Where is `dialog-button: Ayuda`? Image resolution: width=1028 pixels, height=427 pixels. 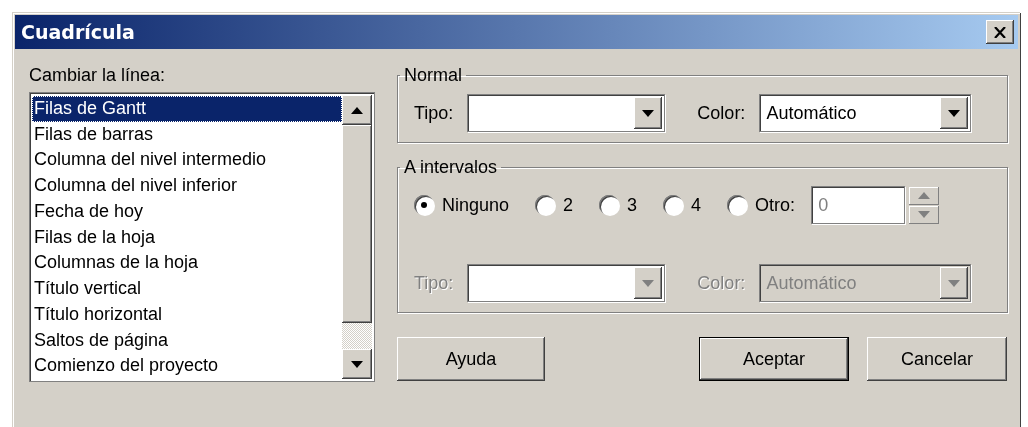 dialog-button: Ayuda is located at coordinates (471, 359).